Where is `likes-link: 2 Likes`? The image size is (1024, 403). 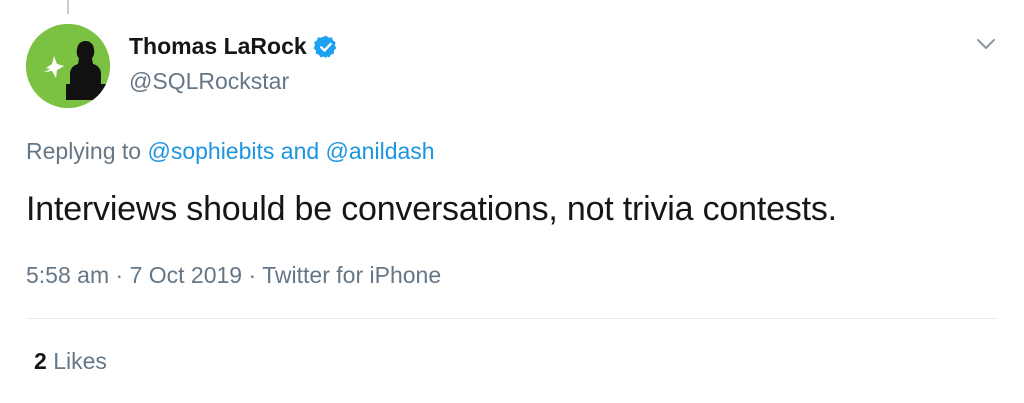 likes-link: 2 Likes is located at coordinates (70, 361).